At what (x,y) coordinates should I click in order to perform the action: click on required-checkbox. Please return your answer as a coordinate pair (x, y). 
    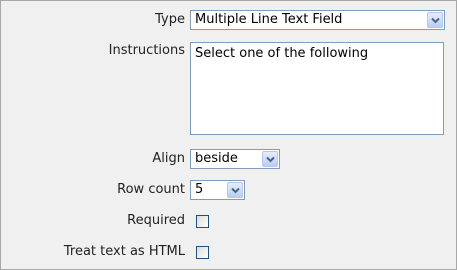
    Looking at the image, I should click on (202, 221).